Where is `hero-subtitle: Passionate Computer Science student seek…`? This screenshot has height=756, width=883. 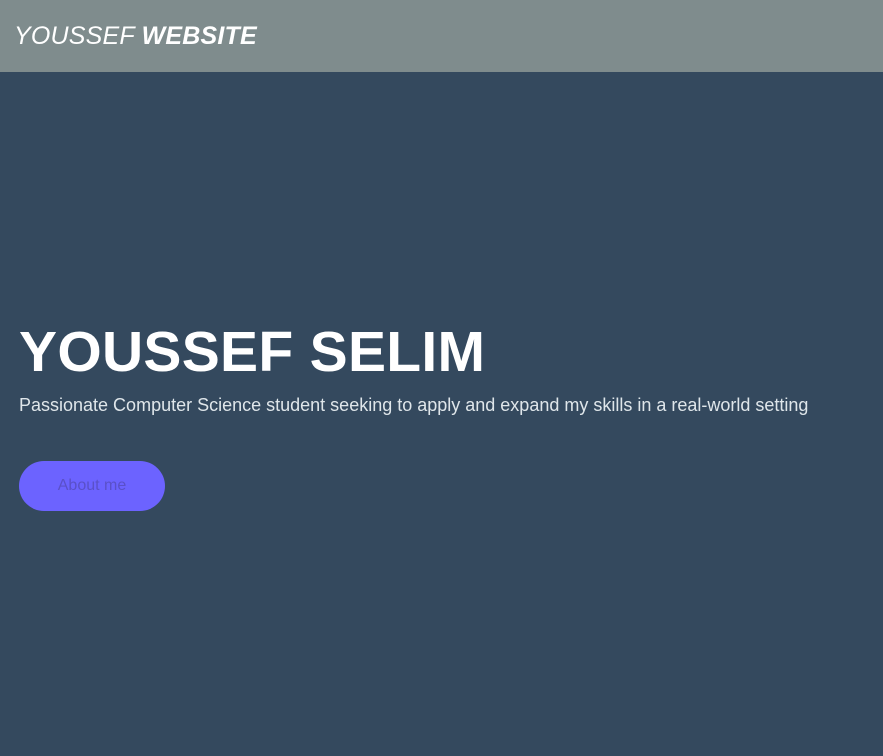
hero-subtitle: Passionate Computer Science student seek… is located at coordinates (414, 405).